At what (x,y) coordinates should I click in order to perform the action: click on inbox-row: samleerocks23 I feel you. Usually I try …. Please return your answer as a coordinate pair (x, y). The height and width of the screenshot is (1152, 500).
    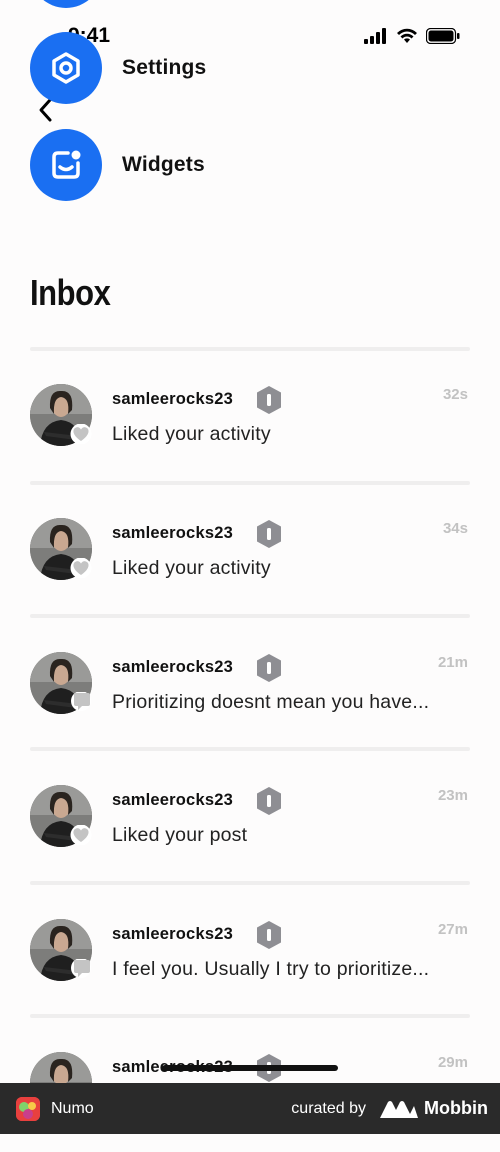
    Looking at the image, I should click on (250, 969).